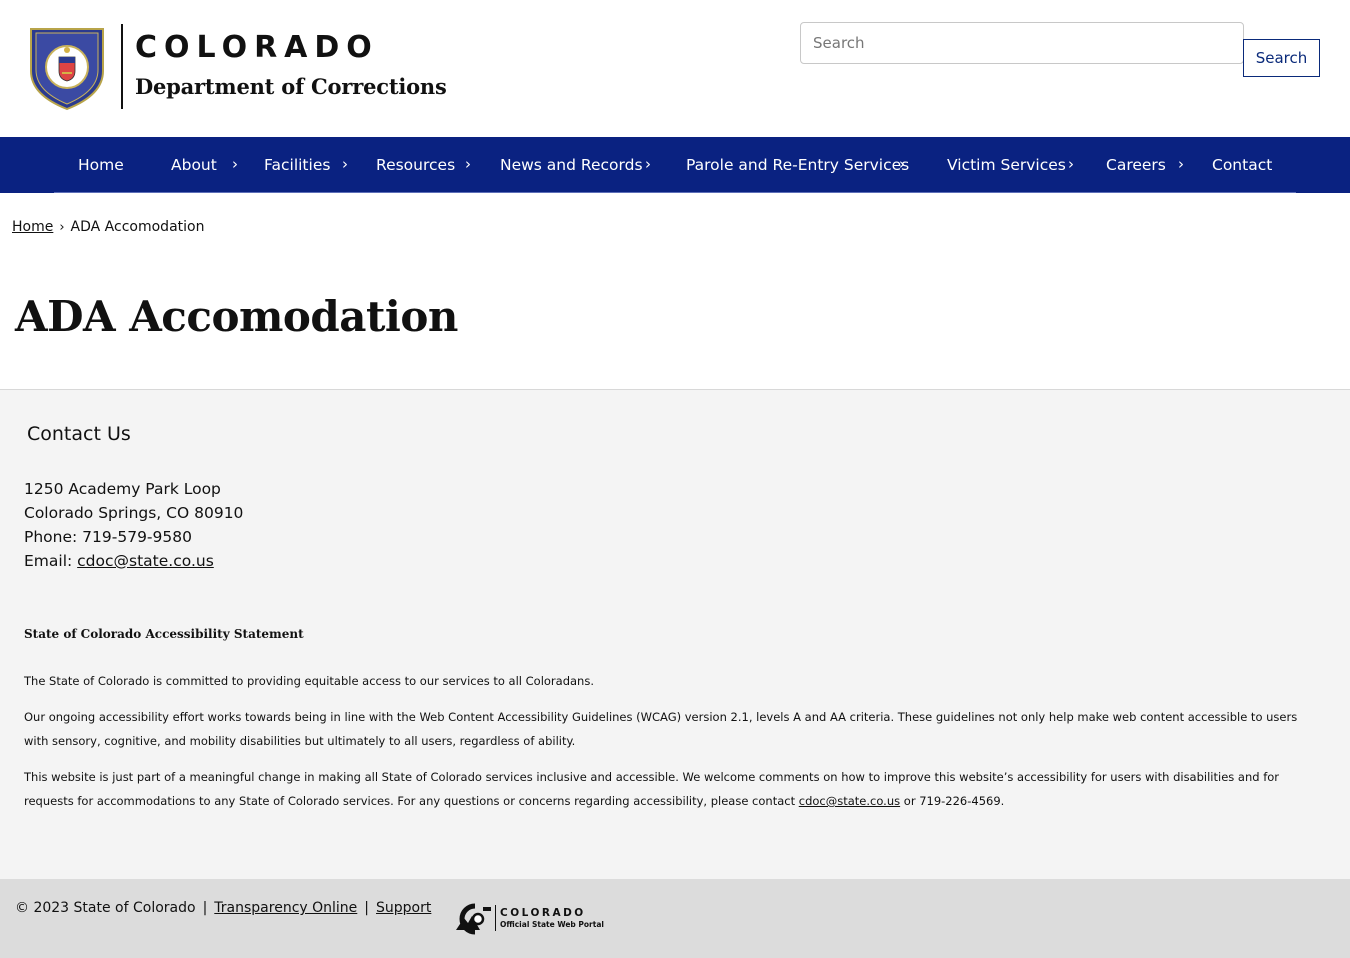 This screenshot has width=1350, height=958. I want to click on address-line-2: Colorado Springs, CO 80910, so click(134, 513).